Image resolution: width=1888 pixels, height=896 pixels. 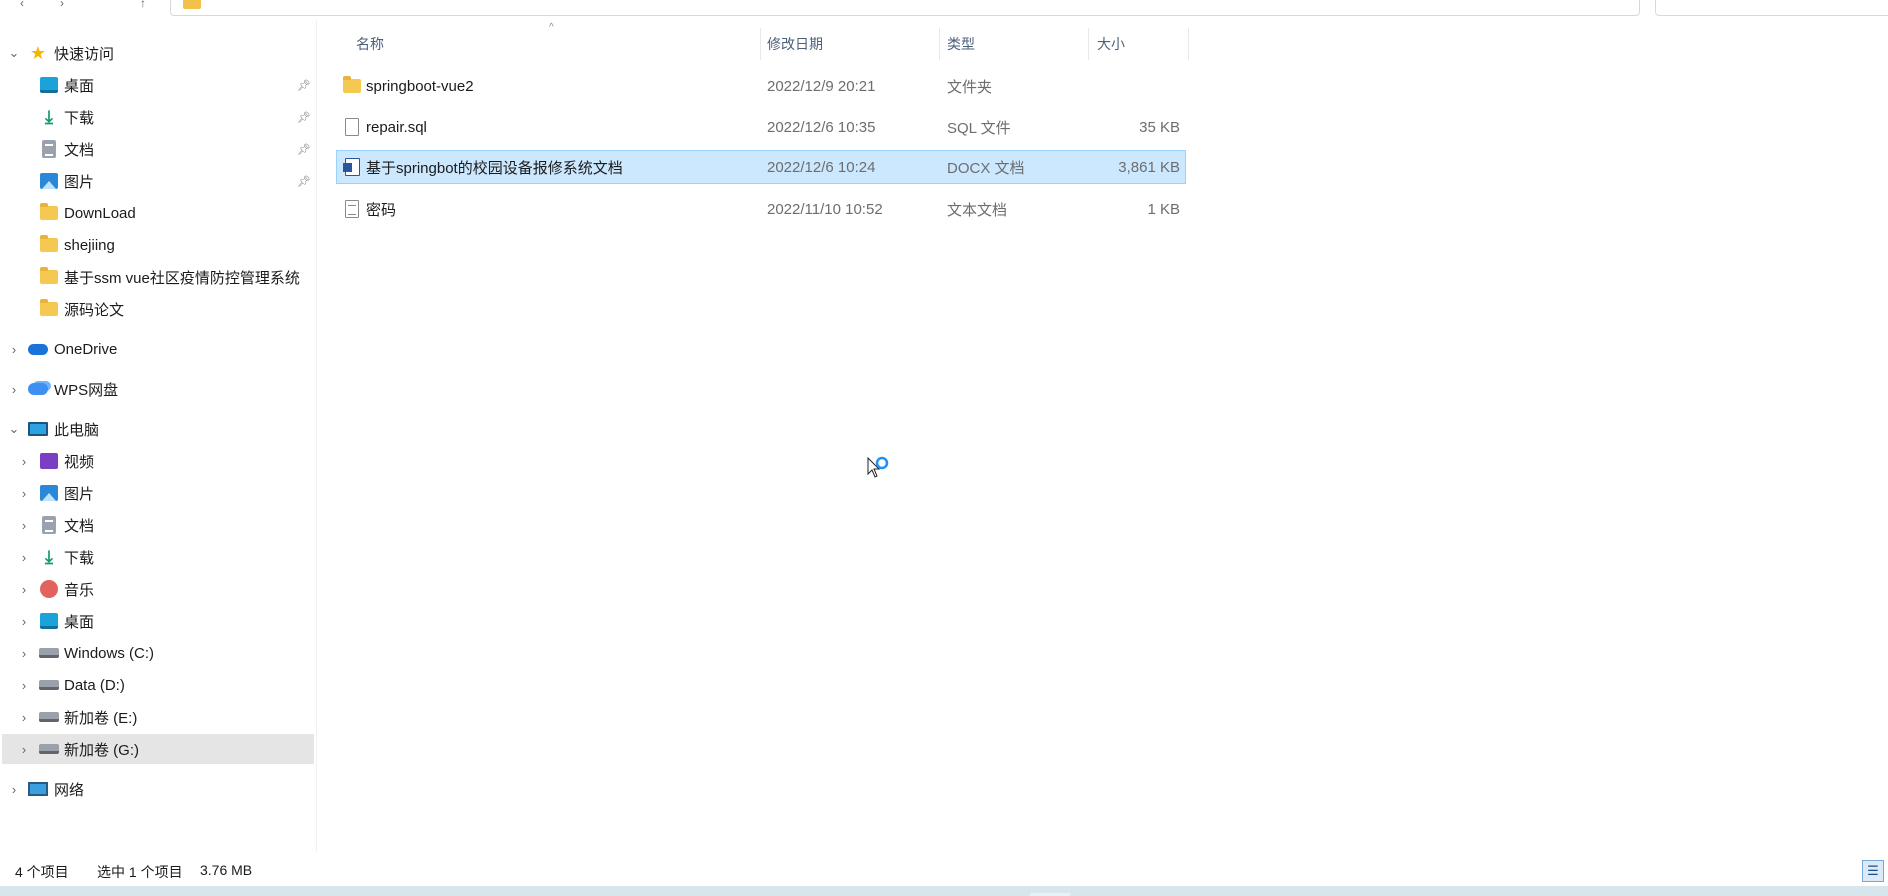 What do you see at coordinates (226, 870) in the screenshot?
I see `selection-size: 3.76 MB` at bounding box center [226, 870].